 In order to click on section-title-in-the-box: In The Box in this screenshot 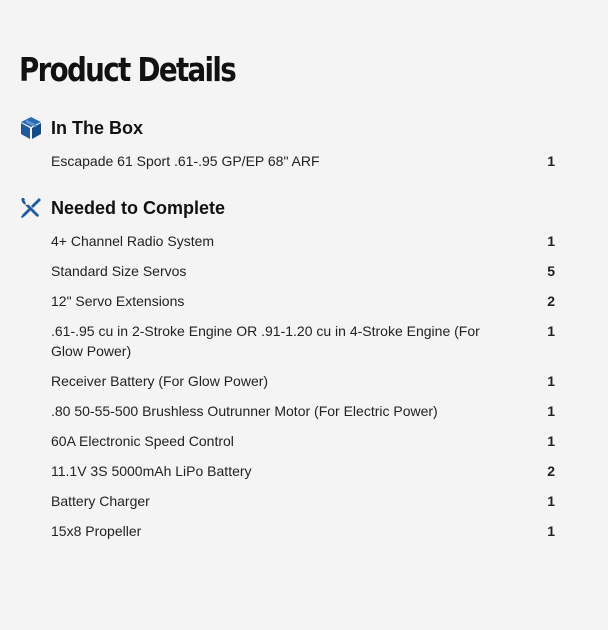, I will do `click(97, 127)`.